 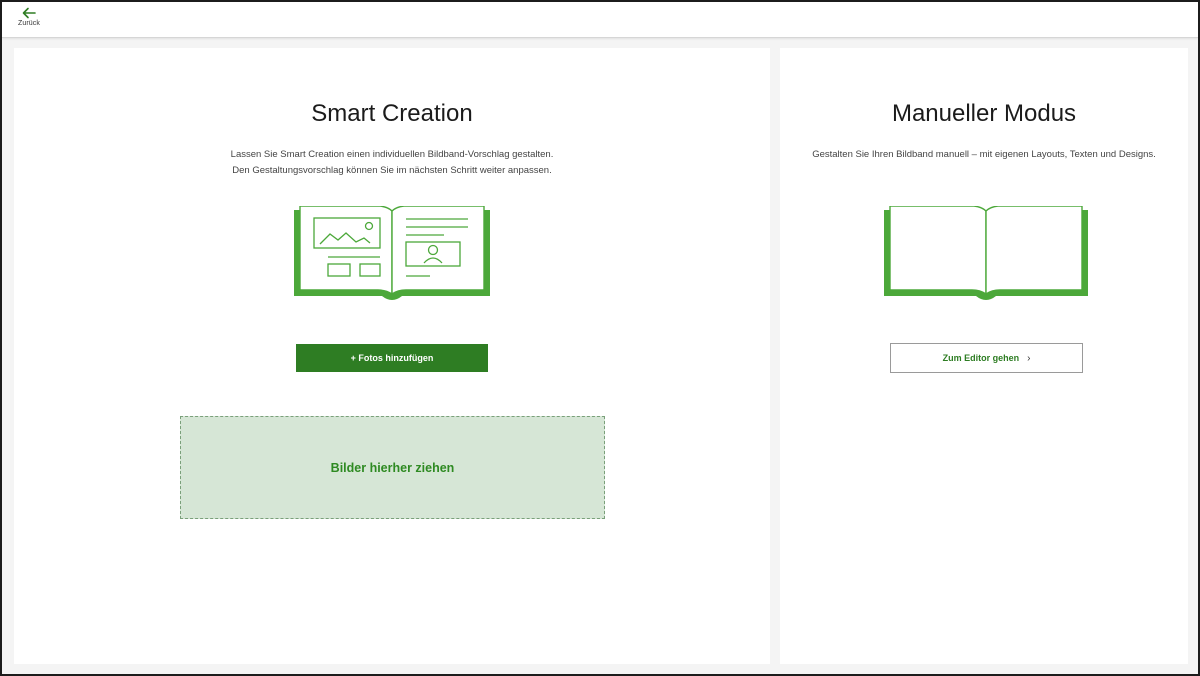 I want to click on add-photos-button: + Fotos hinzufügen, so click(x=392, y=358).